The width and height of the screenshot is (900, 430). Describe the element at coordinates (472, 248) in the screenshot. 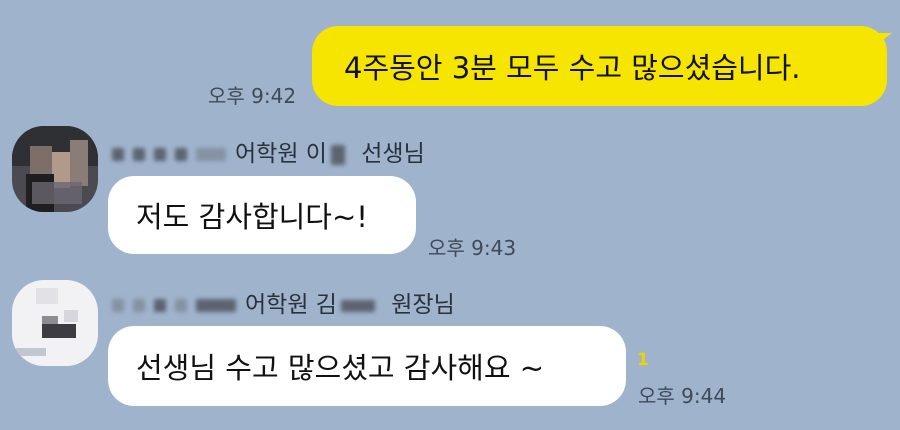

I see `message-time: 오후 9:43` at that location.